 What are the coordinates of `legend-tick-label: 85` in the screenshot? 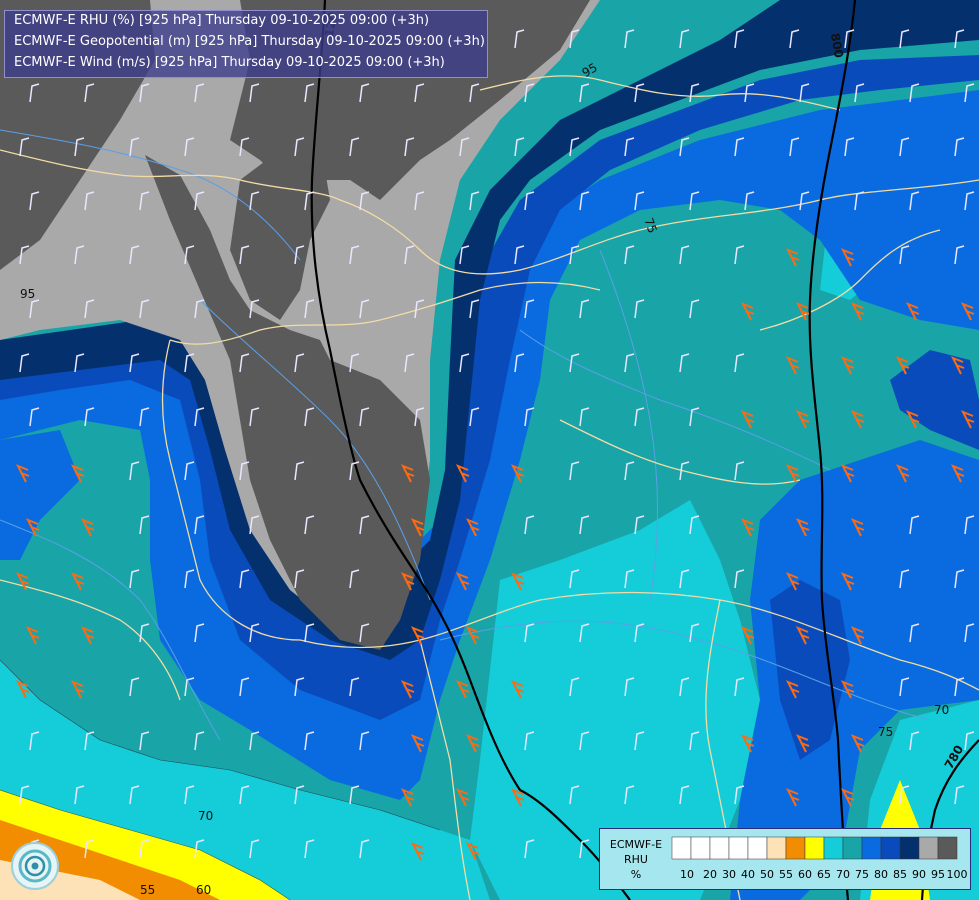 It's located at (900, 874).